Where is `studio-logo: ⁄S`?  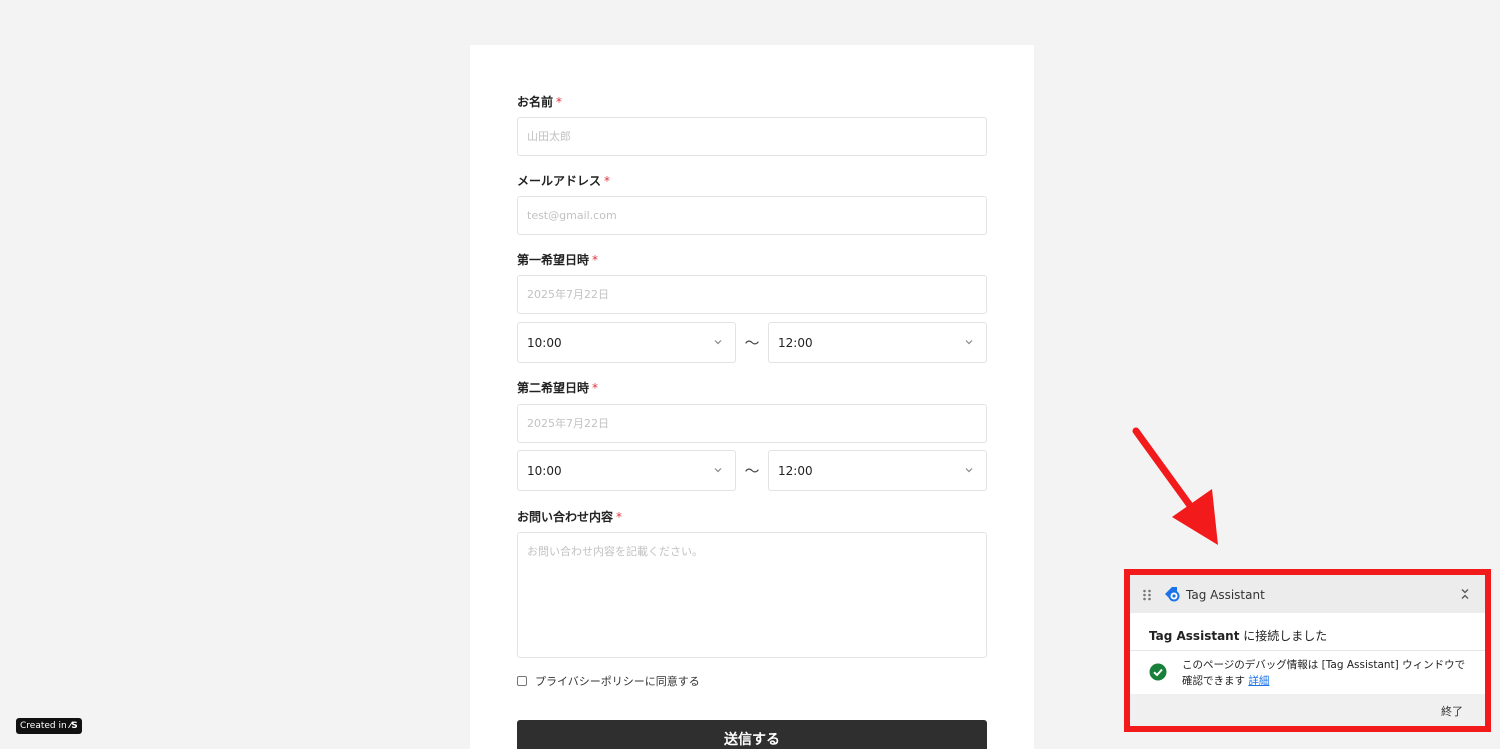
studio-logo: ⁄S is located at coordinates (73, 726).